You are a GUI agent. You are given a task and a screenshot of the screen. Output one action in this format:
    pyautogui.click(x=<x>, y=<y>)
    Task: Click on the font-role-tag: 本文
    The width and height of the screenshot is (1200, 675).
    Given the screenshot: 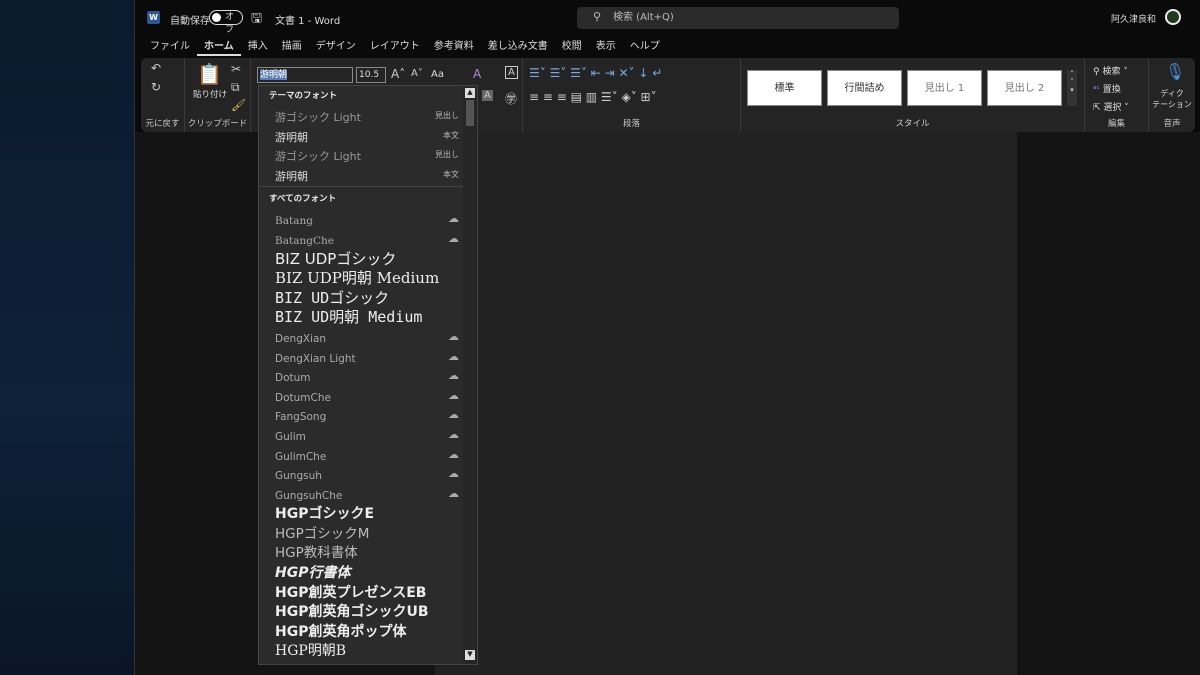 What is the action you would take?
    pyautogui.click(x=451, y=135)
    